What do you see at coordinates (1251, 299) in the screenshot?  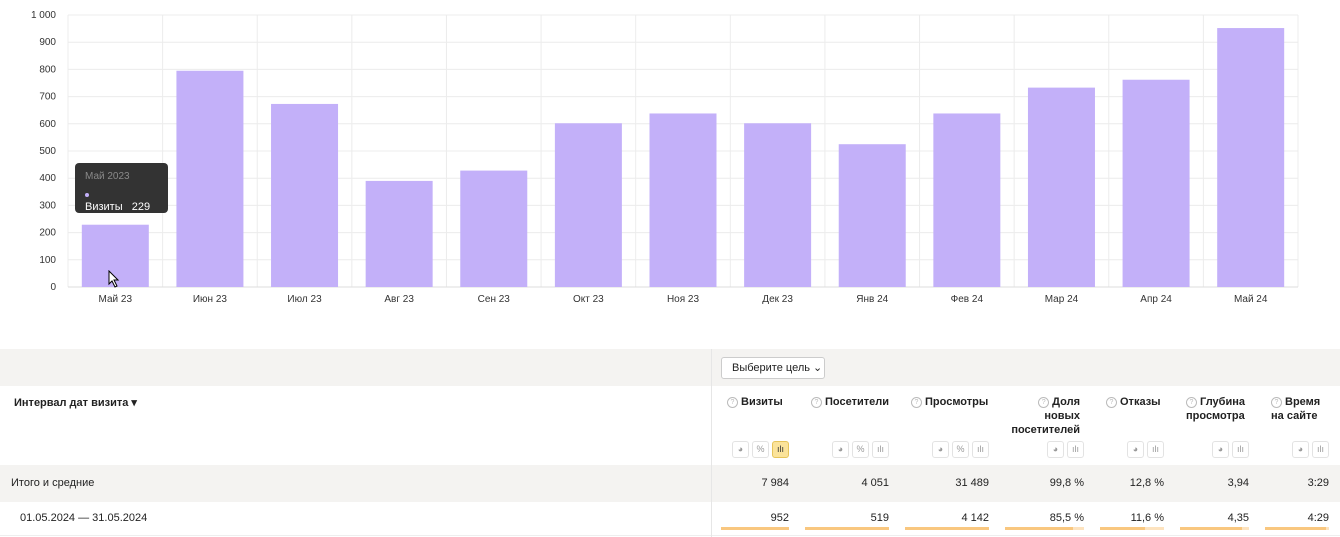 I see `x-tick-label: Май 24` at bounding box center [1251, 299].